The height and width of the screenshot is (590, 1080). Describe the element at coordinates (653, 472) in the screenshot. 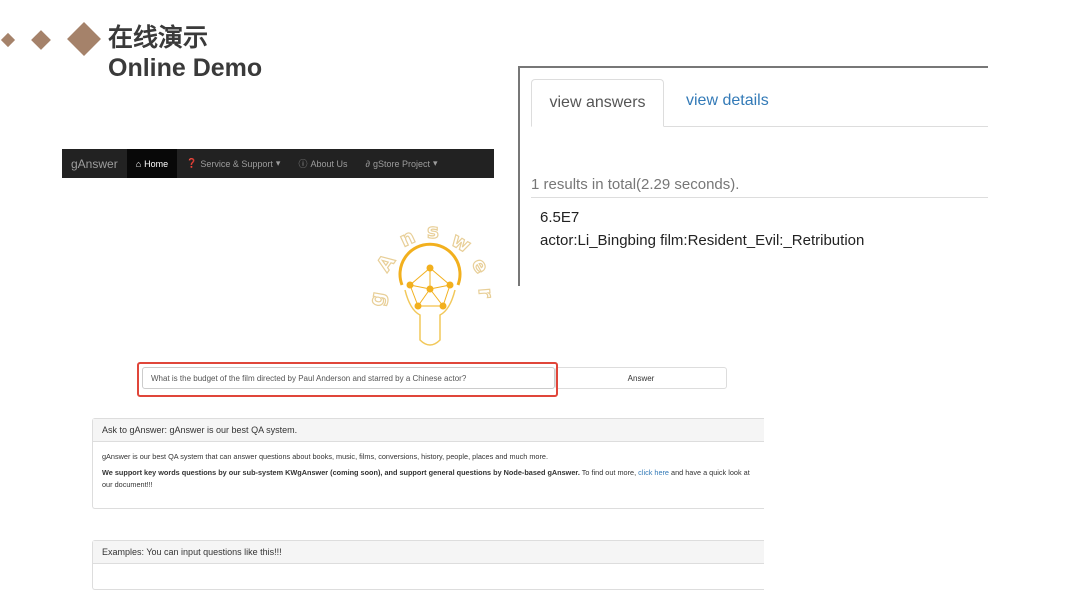

I see `click-here-link: click here` at that location.